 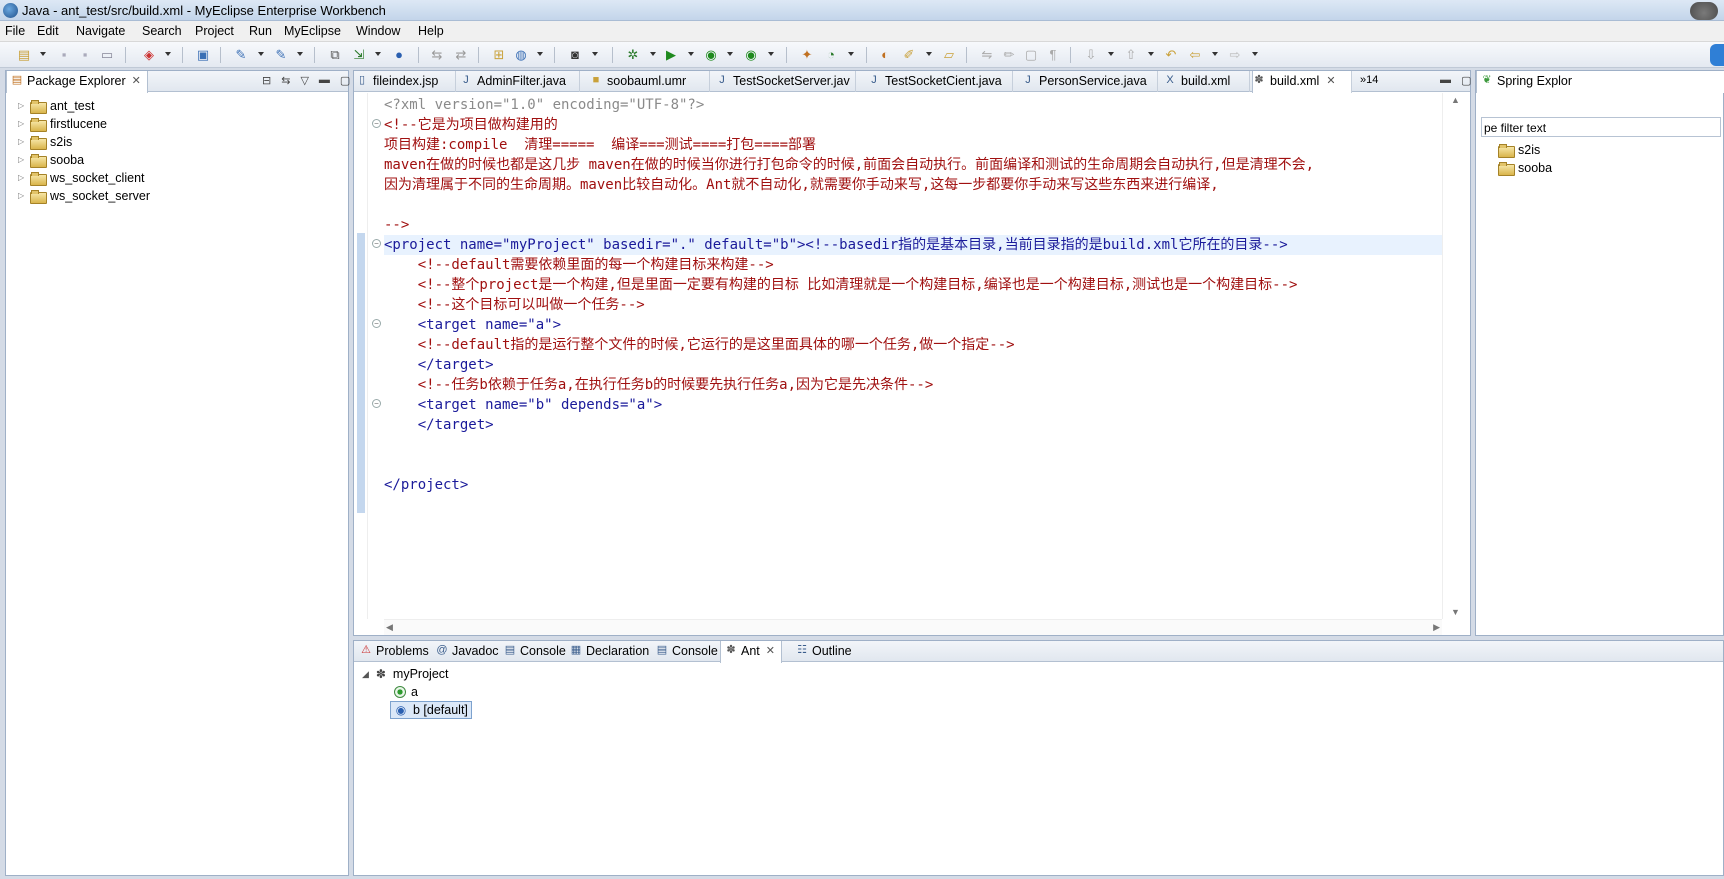 What do you see at coordinates (1195, 54) in the screenshot?
I see `back-icon: ⇦` at bounding box center [1195, 54].